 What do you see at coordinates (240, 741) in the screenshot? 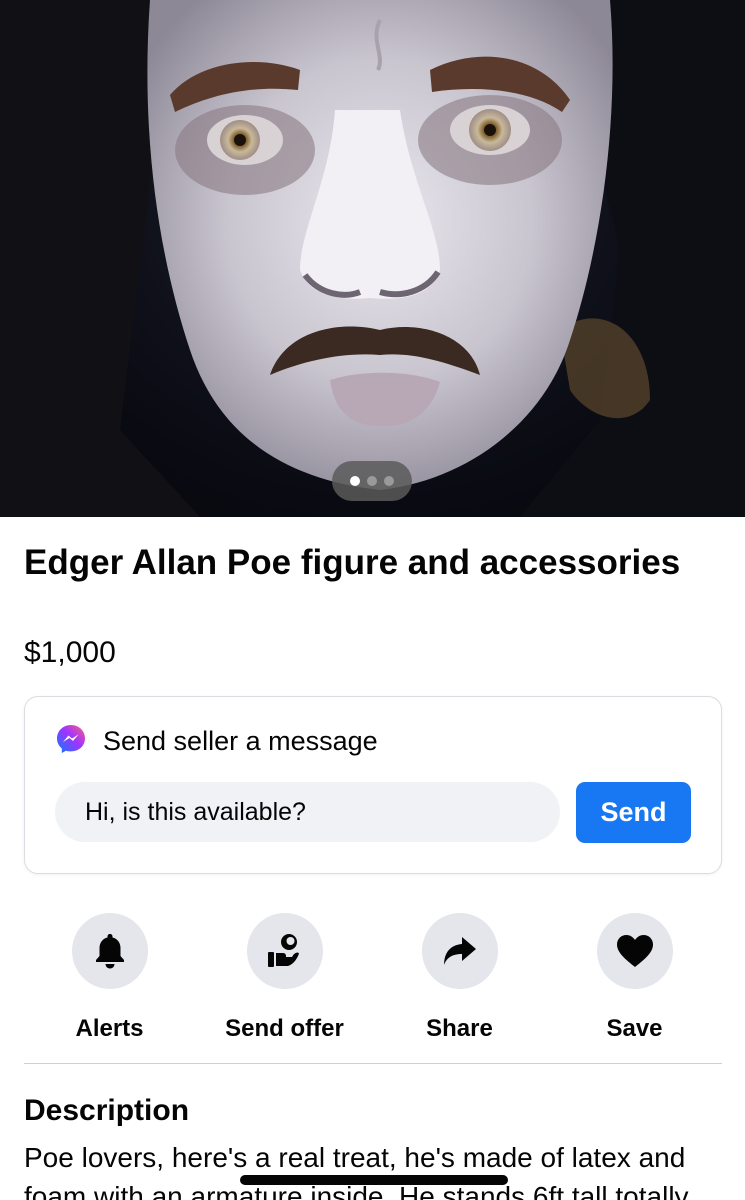
I see `message-card-label: Send seller a message` at bounding box center [240, 741].